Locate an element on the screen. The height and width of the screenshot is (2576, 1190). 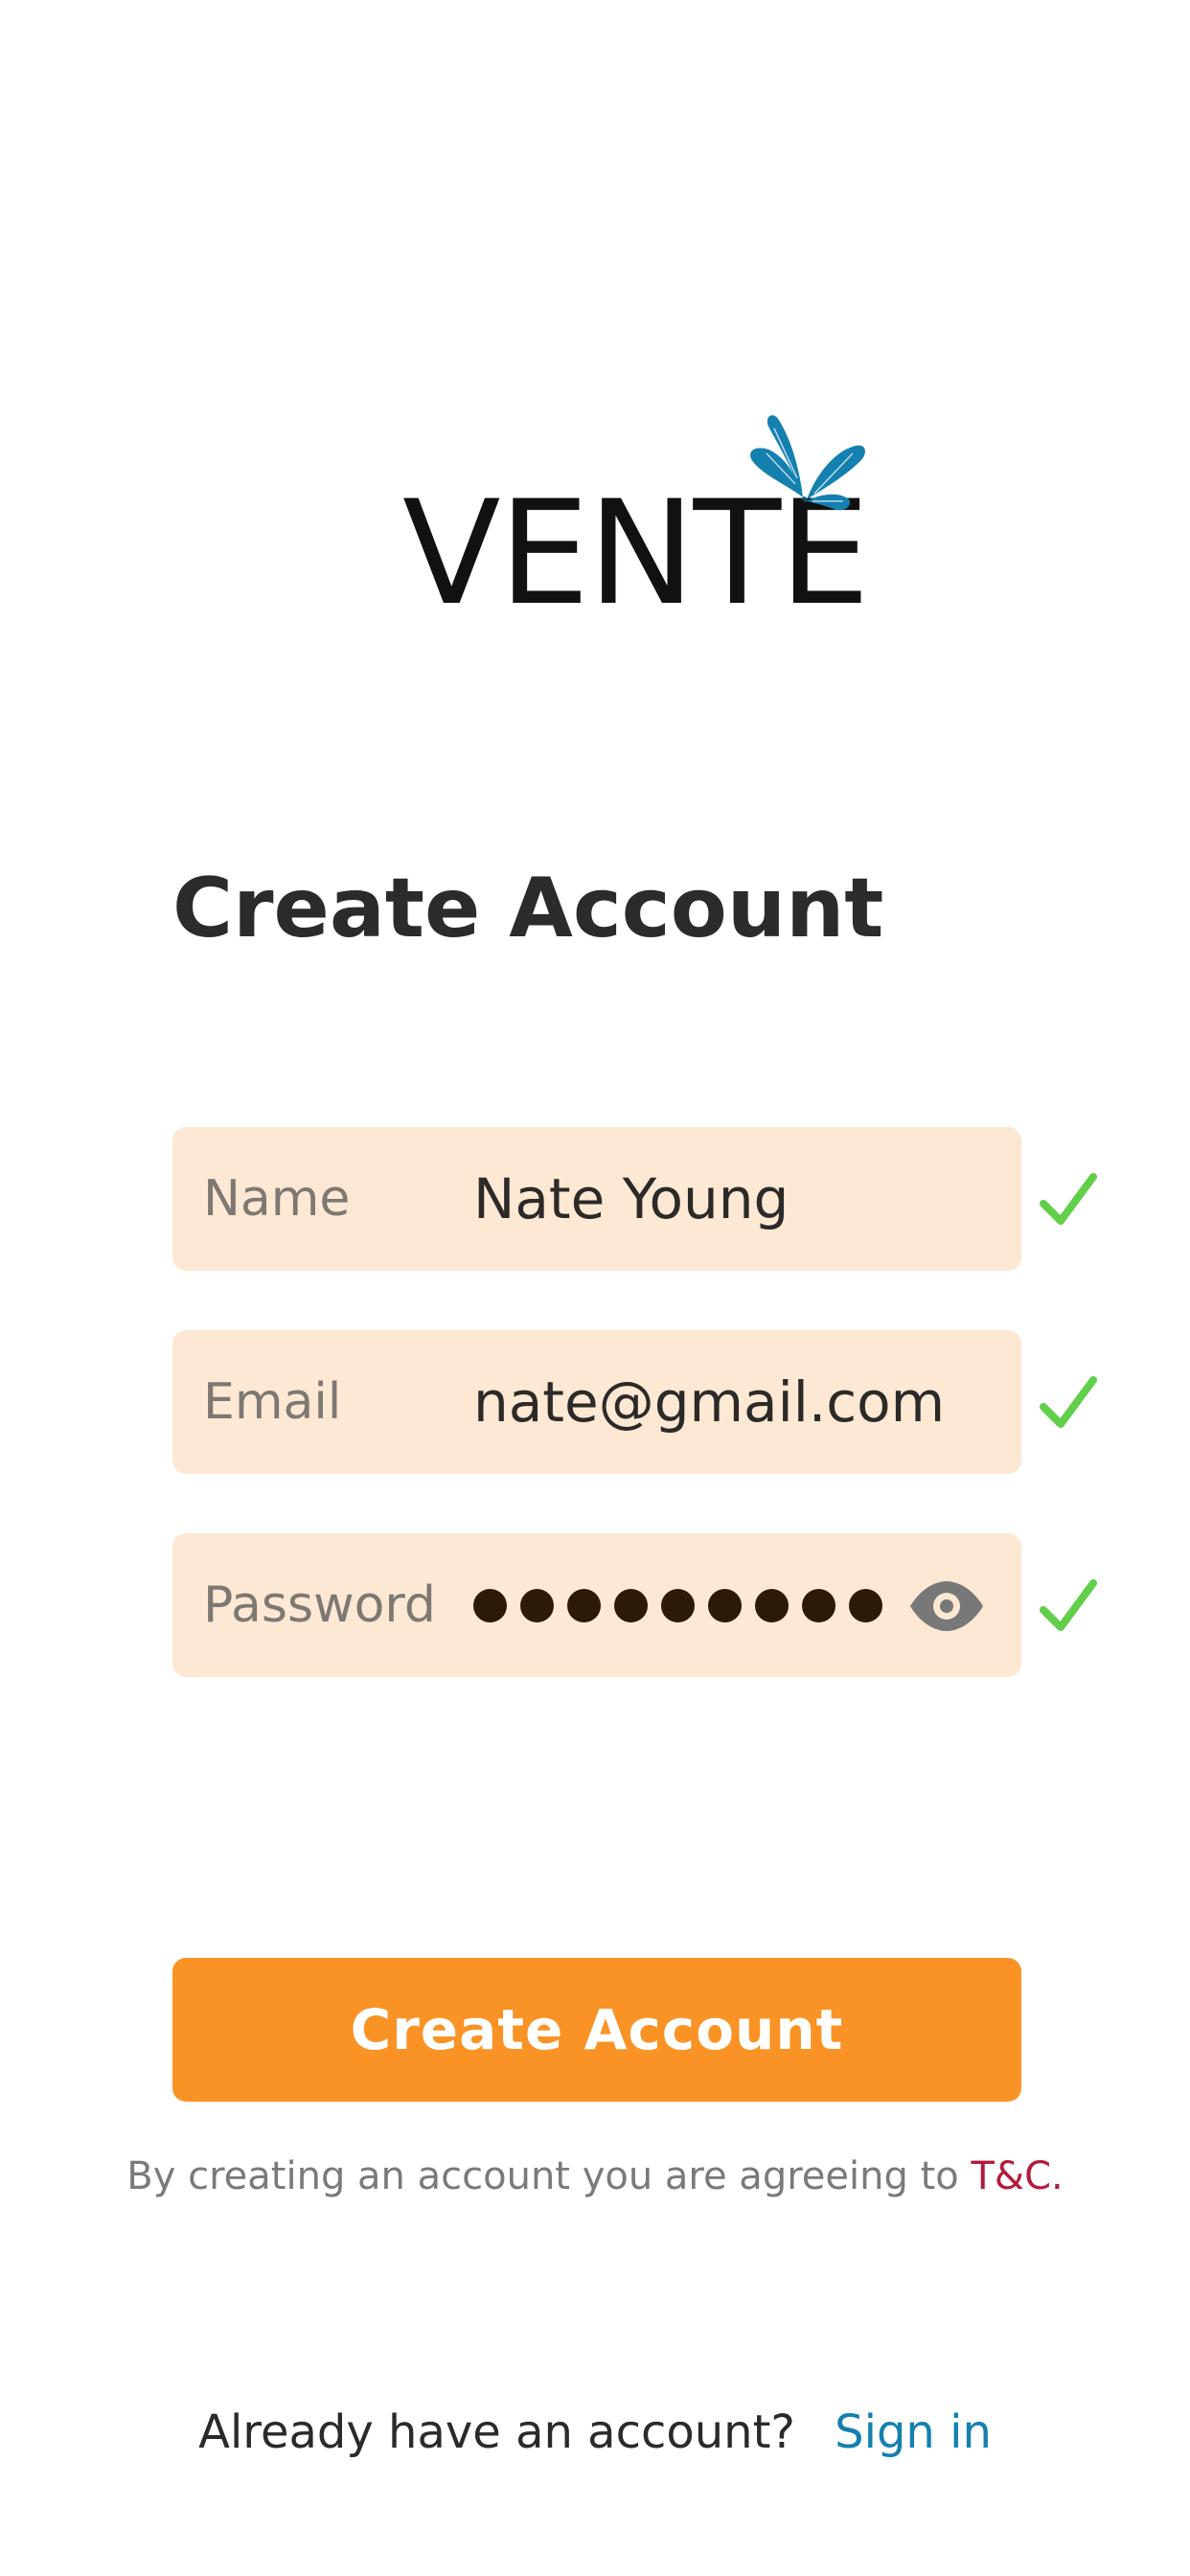
terms-link: T&C. is located at coordinates (1017, 2176).